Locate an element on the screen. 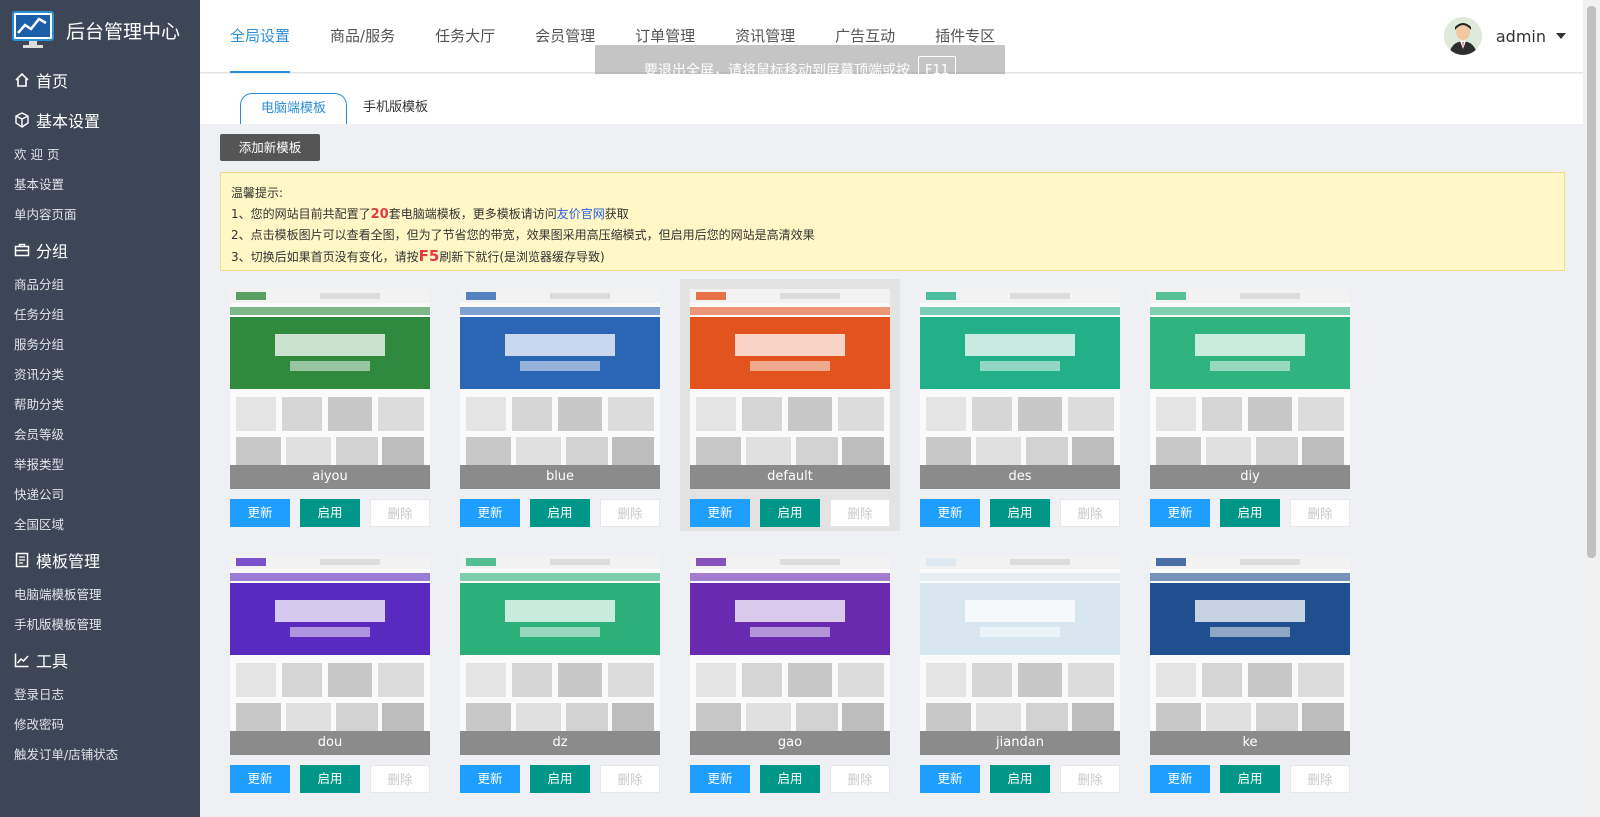 The height and width of the screenshot is (817, 1600). tab-mobile-template: 手机版模板 is located at coordinates (395, 108).